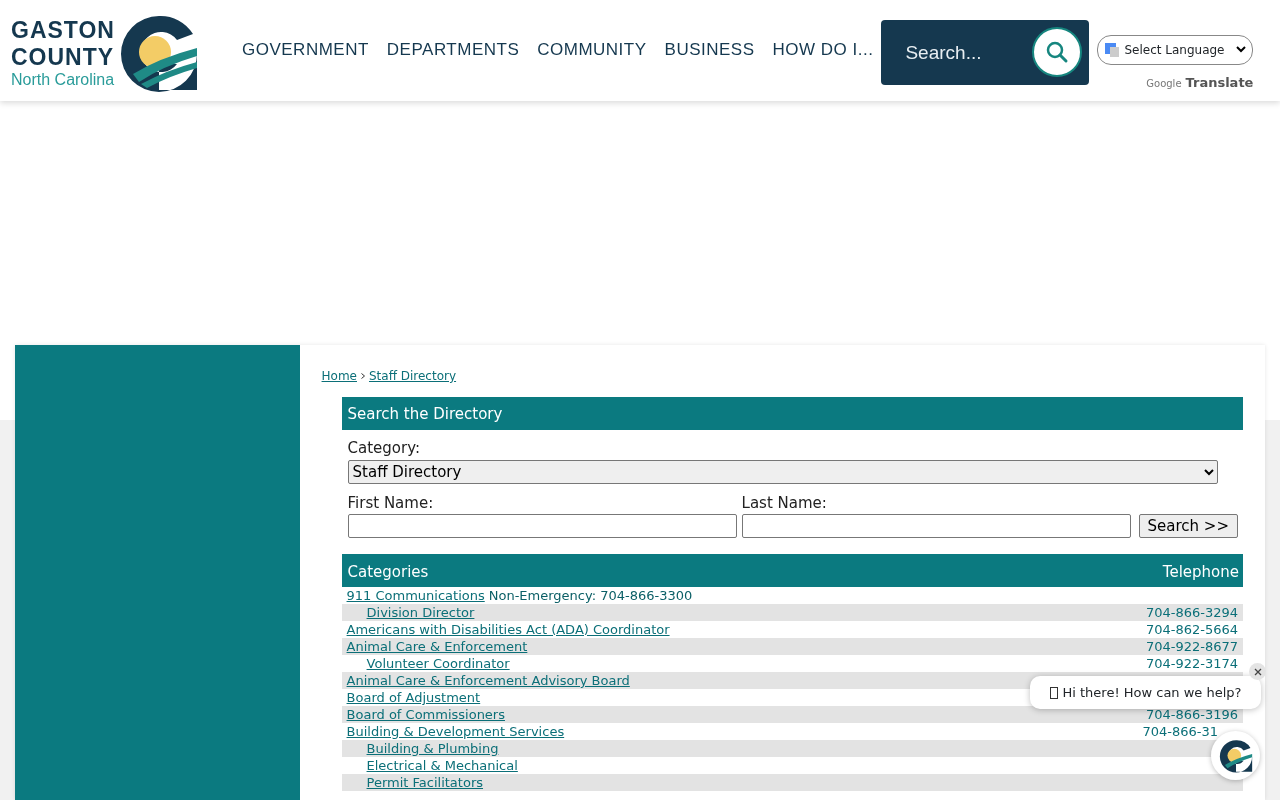 This screenshot has width=1280, height=800. What do you see at coordinates (432, 748) in the screenshot?
I see `category-link: Building & Plumbing` at bounding box center [432, 748].